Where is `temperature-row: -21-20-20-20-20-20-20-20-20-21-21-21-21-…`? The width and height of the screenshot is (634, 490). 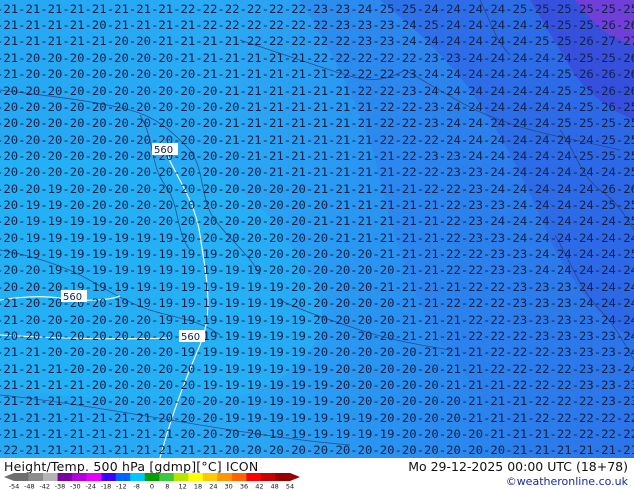
temperature-row: -21-20-20-20-20-20-20-20-20-21-21-21-21-… is located at coordinates (317, 74).